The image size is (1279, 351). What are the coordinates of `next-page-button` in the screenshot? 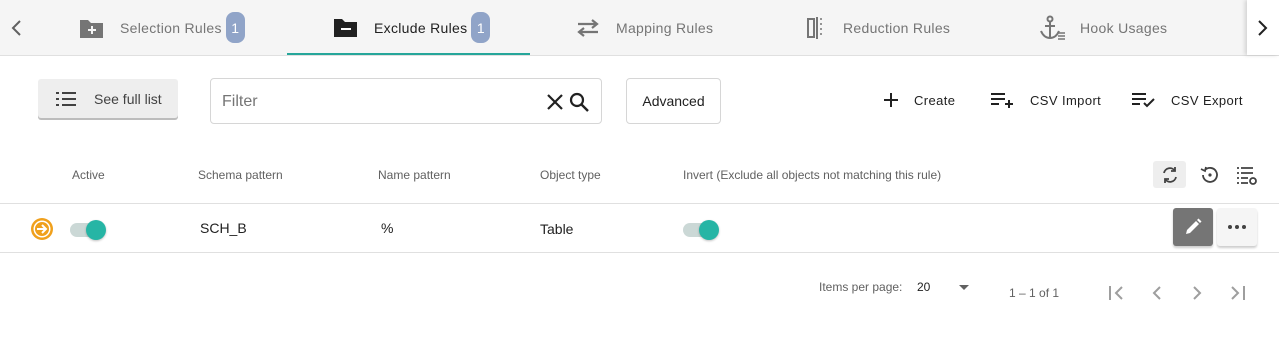 It's located at (1197, 293).